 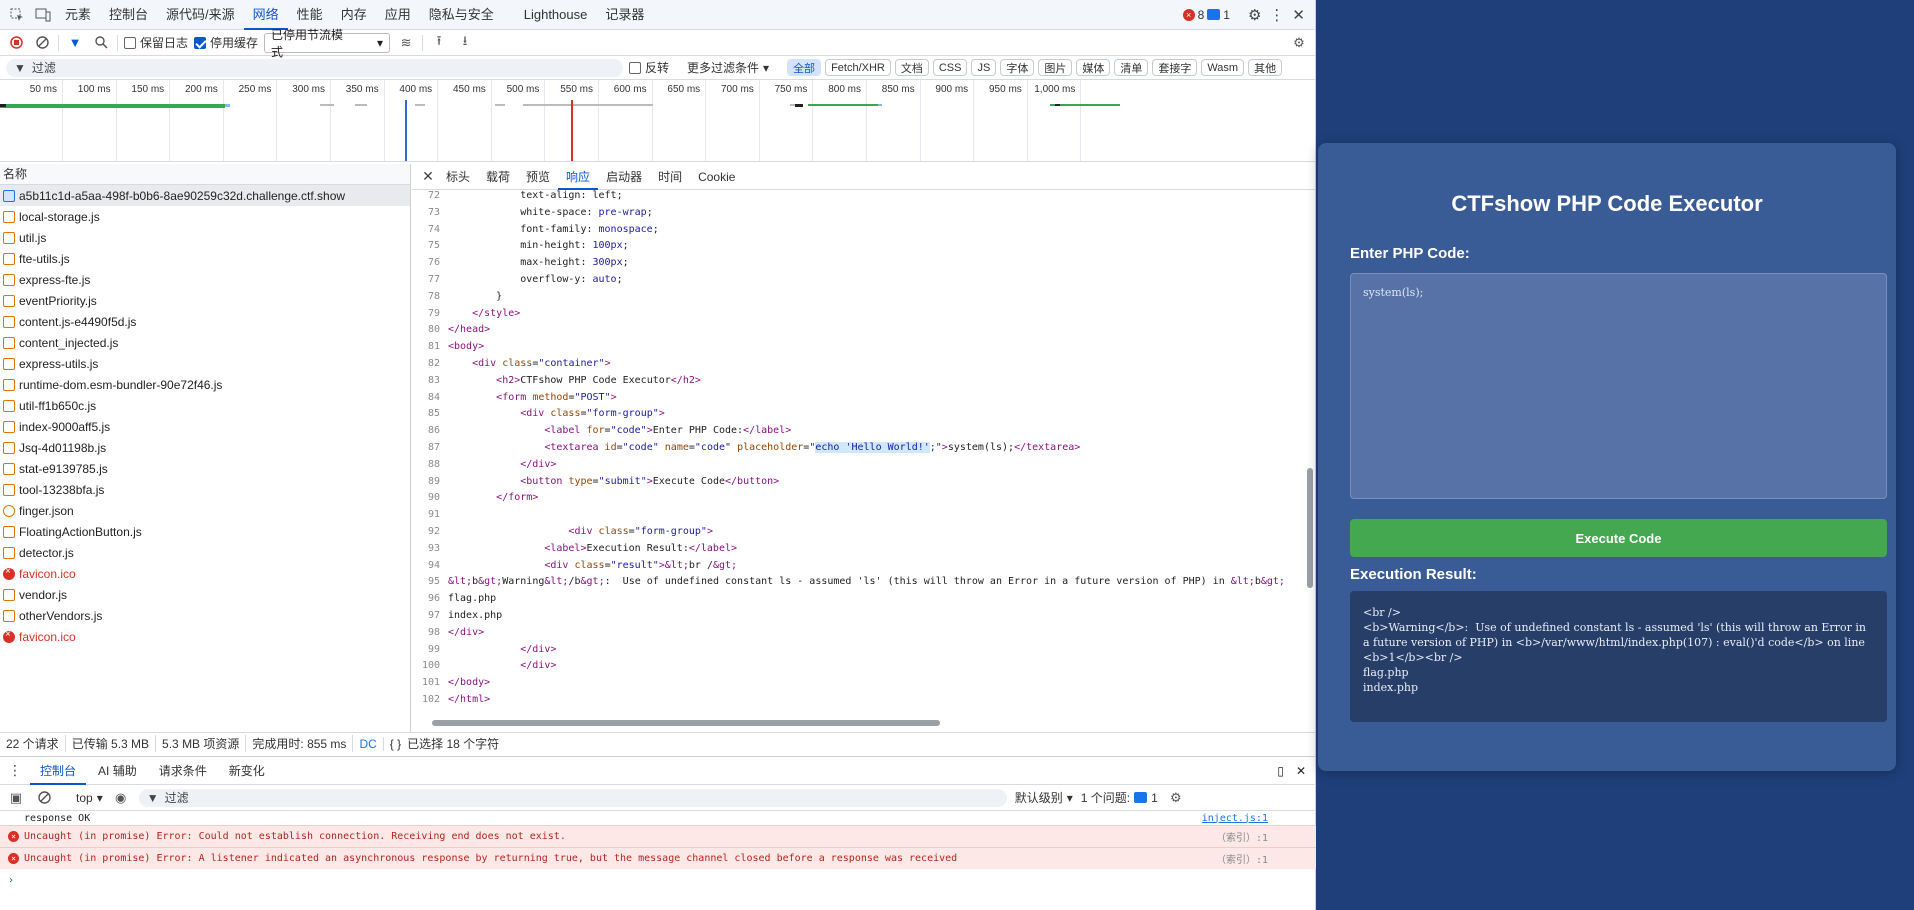 I want to click on resource-type-chip: 其他, so click(x=1265, y=67).